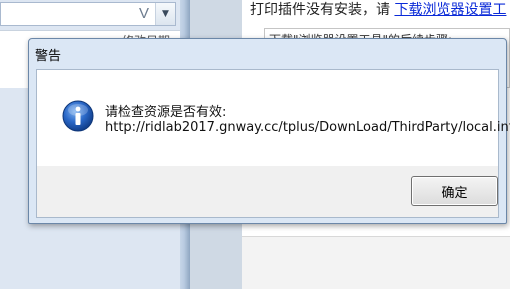 This screenshot has width=510, height=289. I want to click on chevron-down-icon: ▼, so click(165, 14).